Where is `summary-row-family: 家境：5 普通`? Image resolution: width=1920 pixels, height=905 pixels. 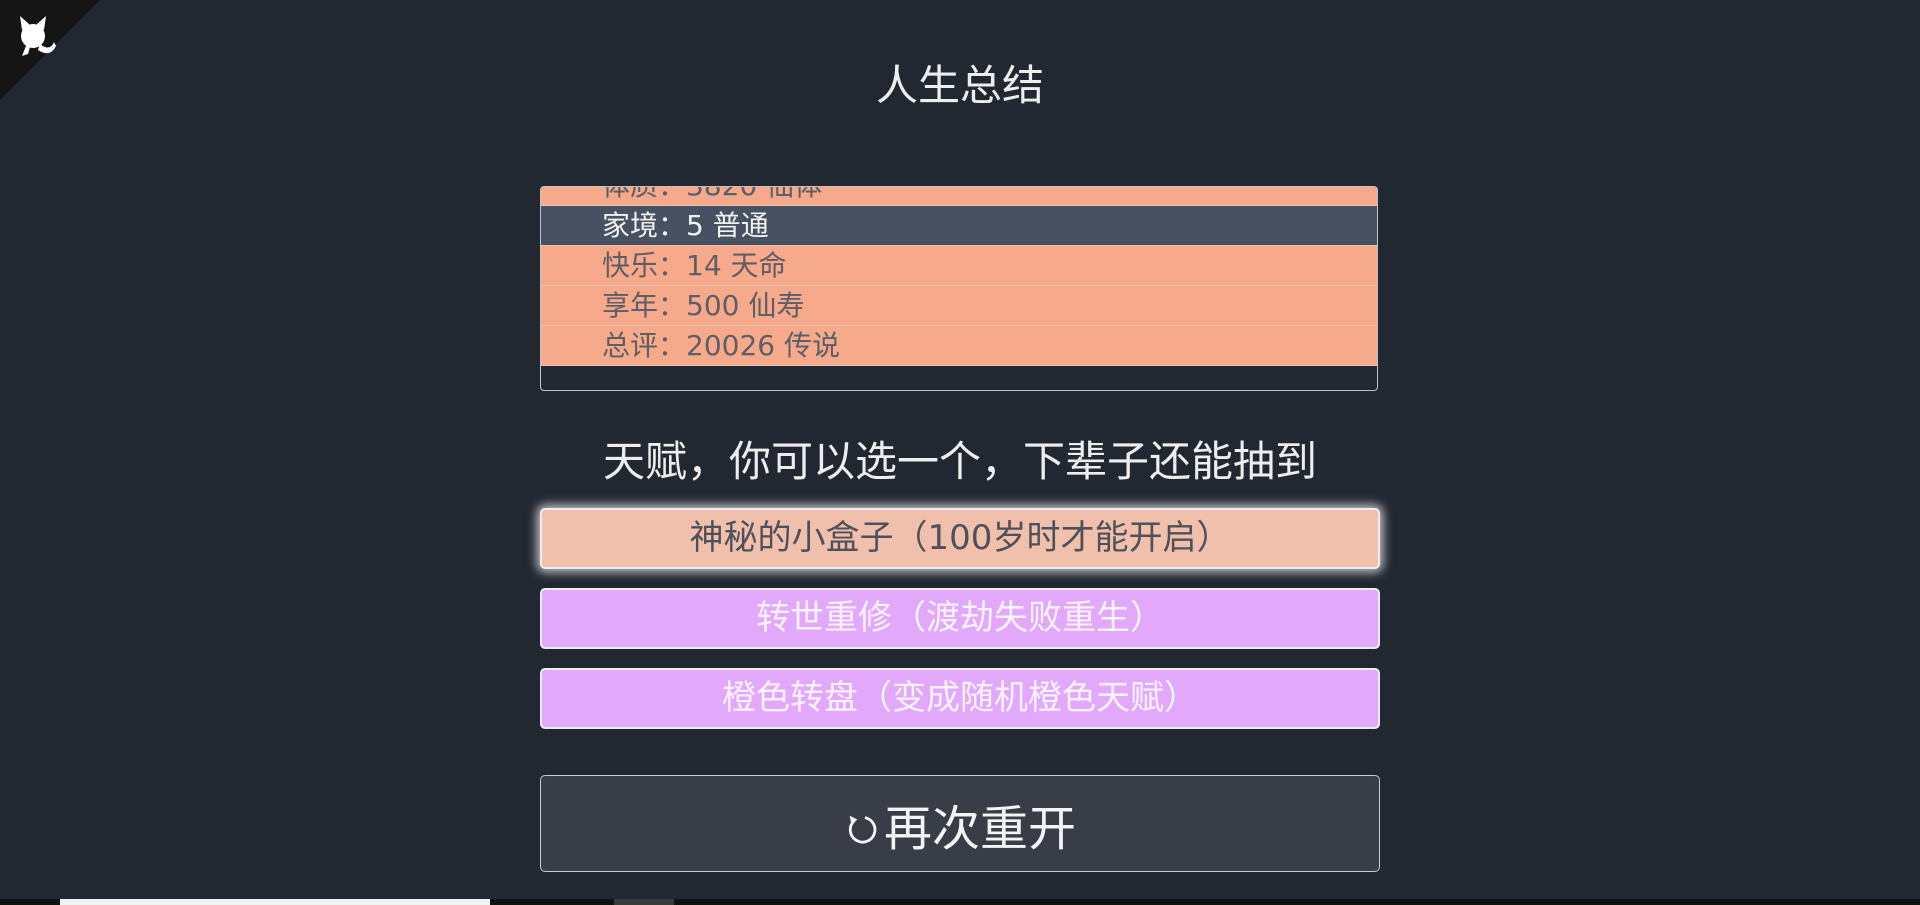 summary-row-family: 家境：5 普通 is located at coordinates (959, 226).